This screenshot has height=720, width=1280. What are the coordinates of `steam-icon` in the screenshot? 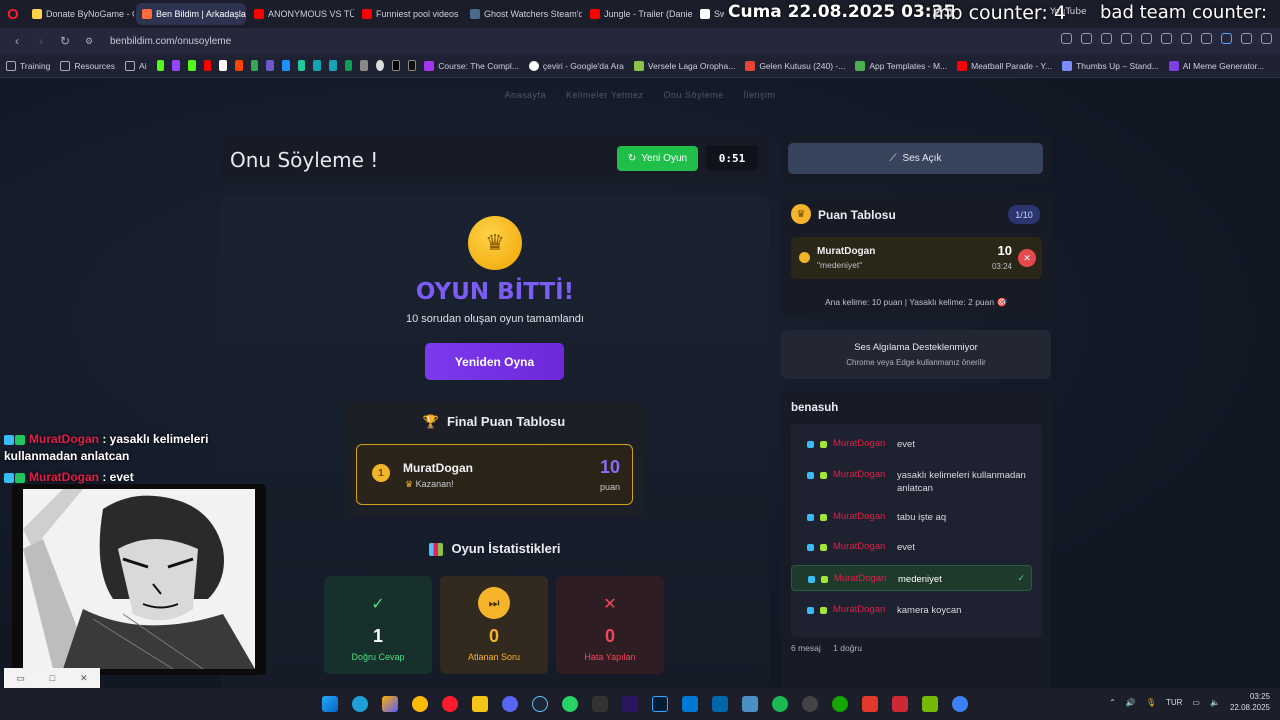 It's located at (540, 704).